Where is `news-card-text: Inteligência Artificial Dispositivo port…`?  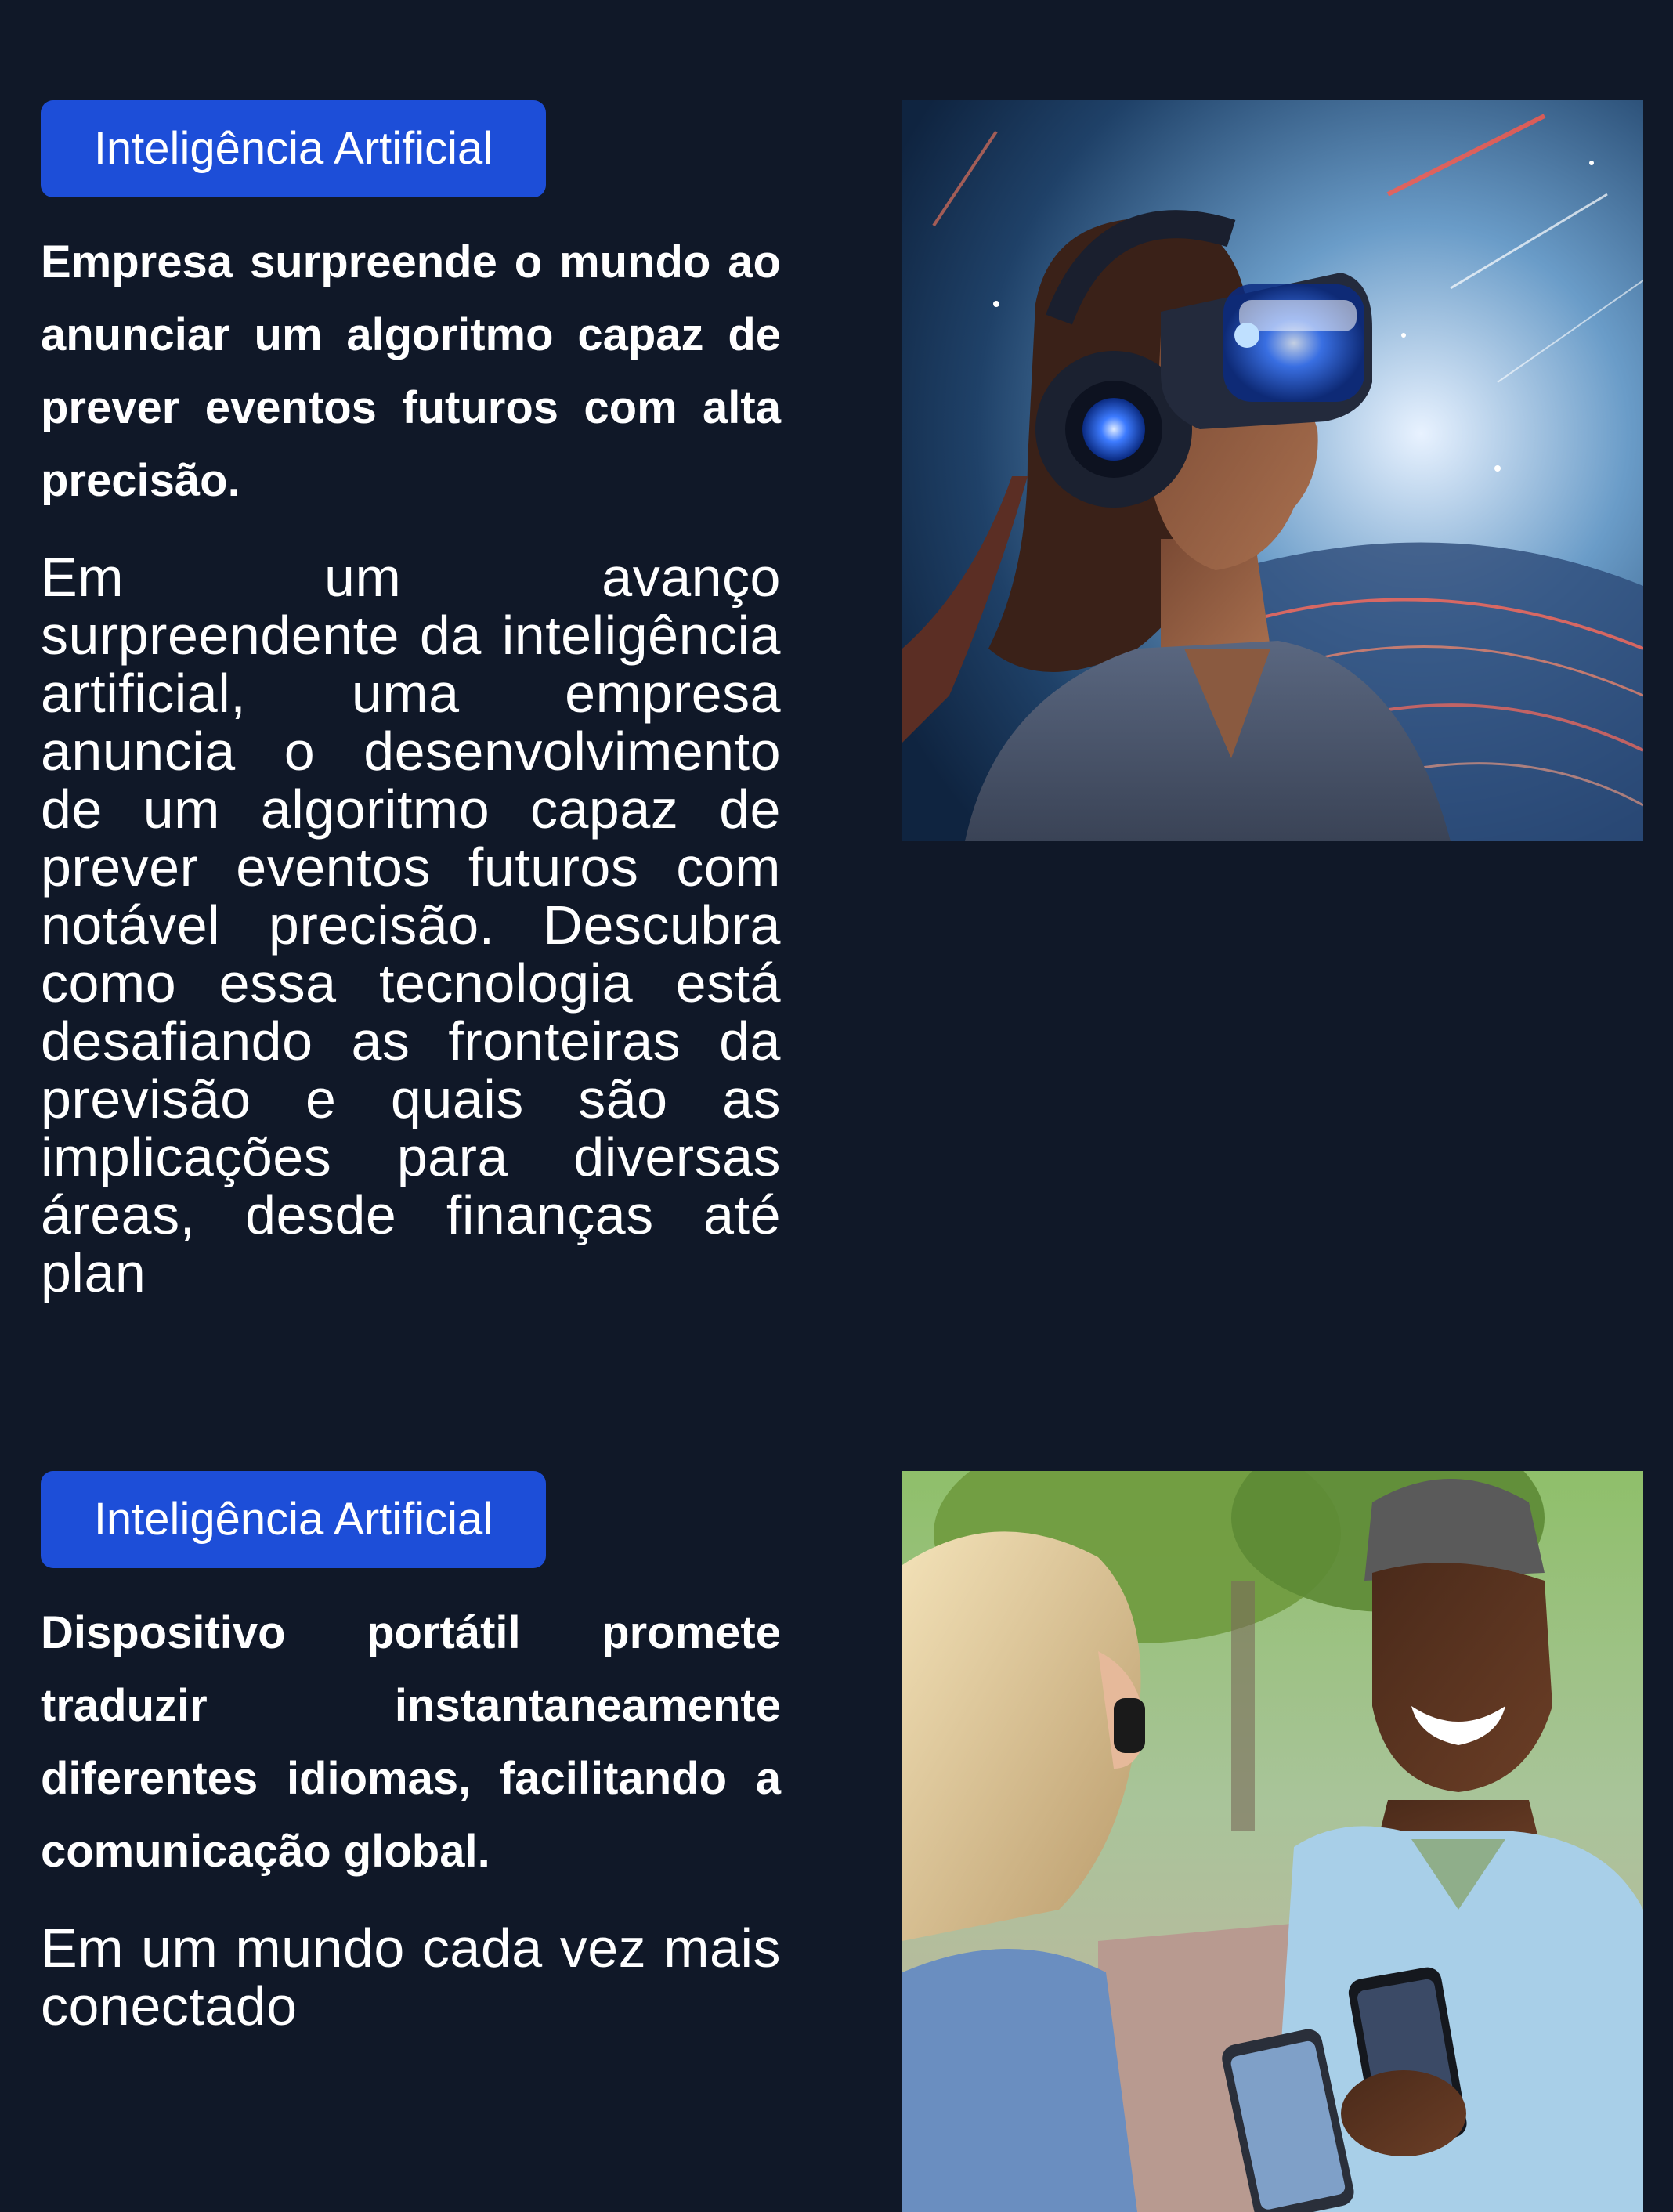
news-card-text: Inteligência Artificial Dispositivo port… is located at coordinates (411, 1753).